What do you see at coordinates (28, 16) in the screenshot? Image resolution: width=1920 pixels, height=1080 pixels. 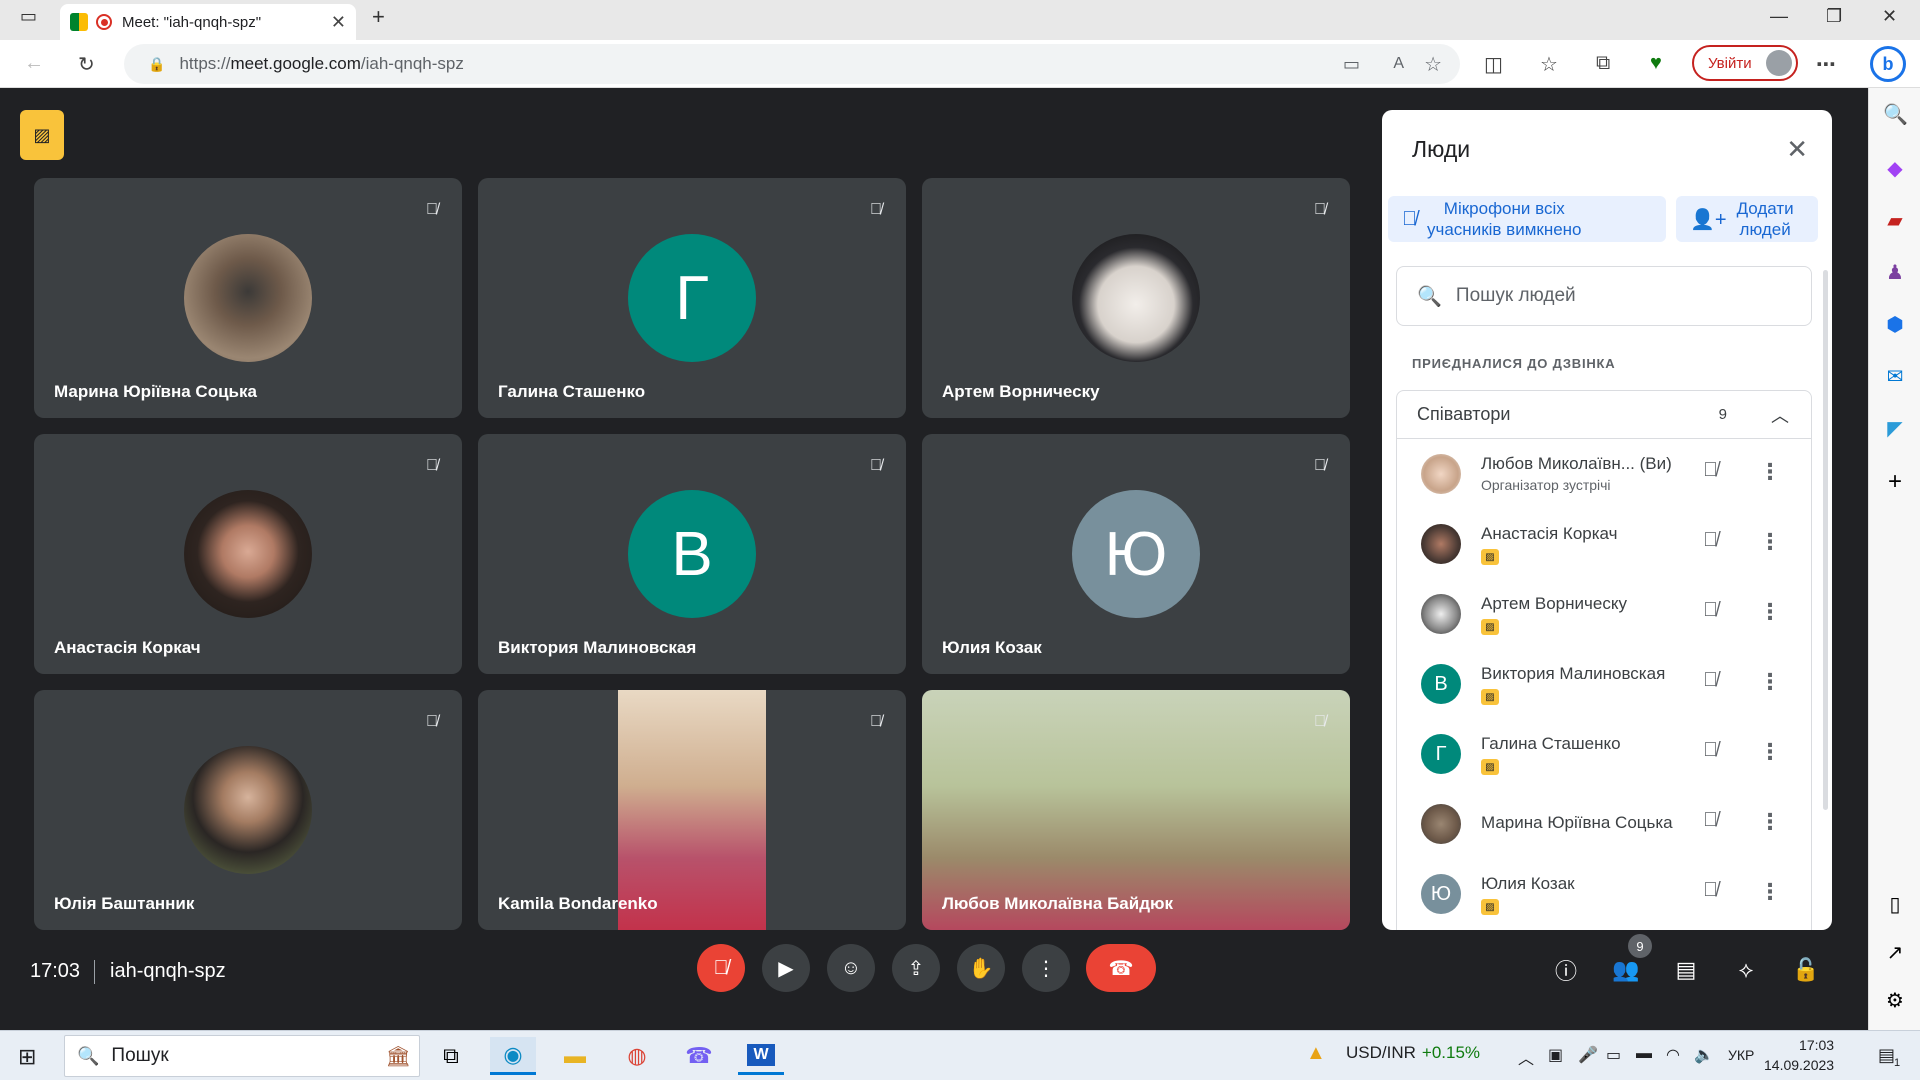 I see `tab-actions-icon: ▭` at bounding box center [28, 16].